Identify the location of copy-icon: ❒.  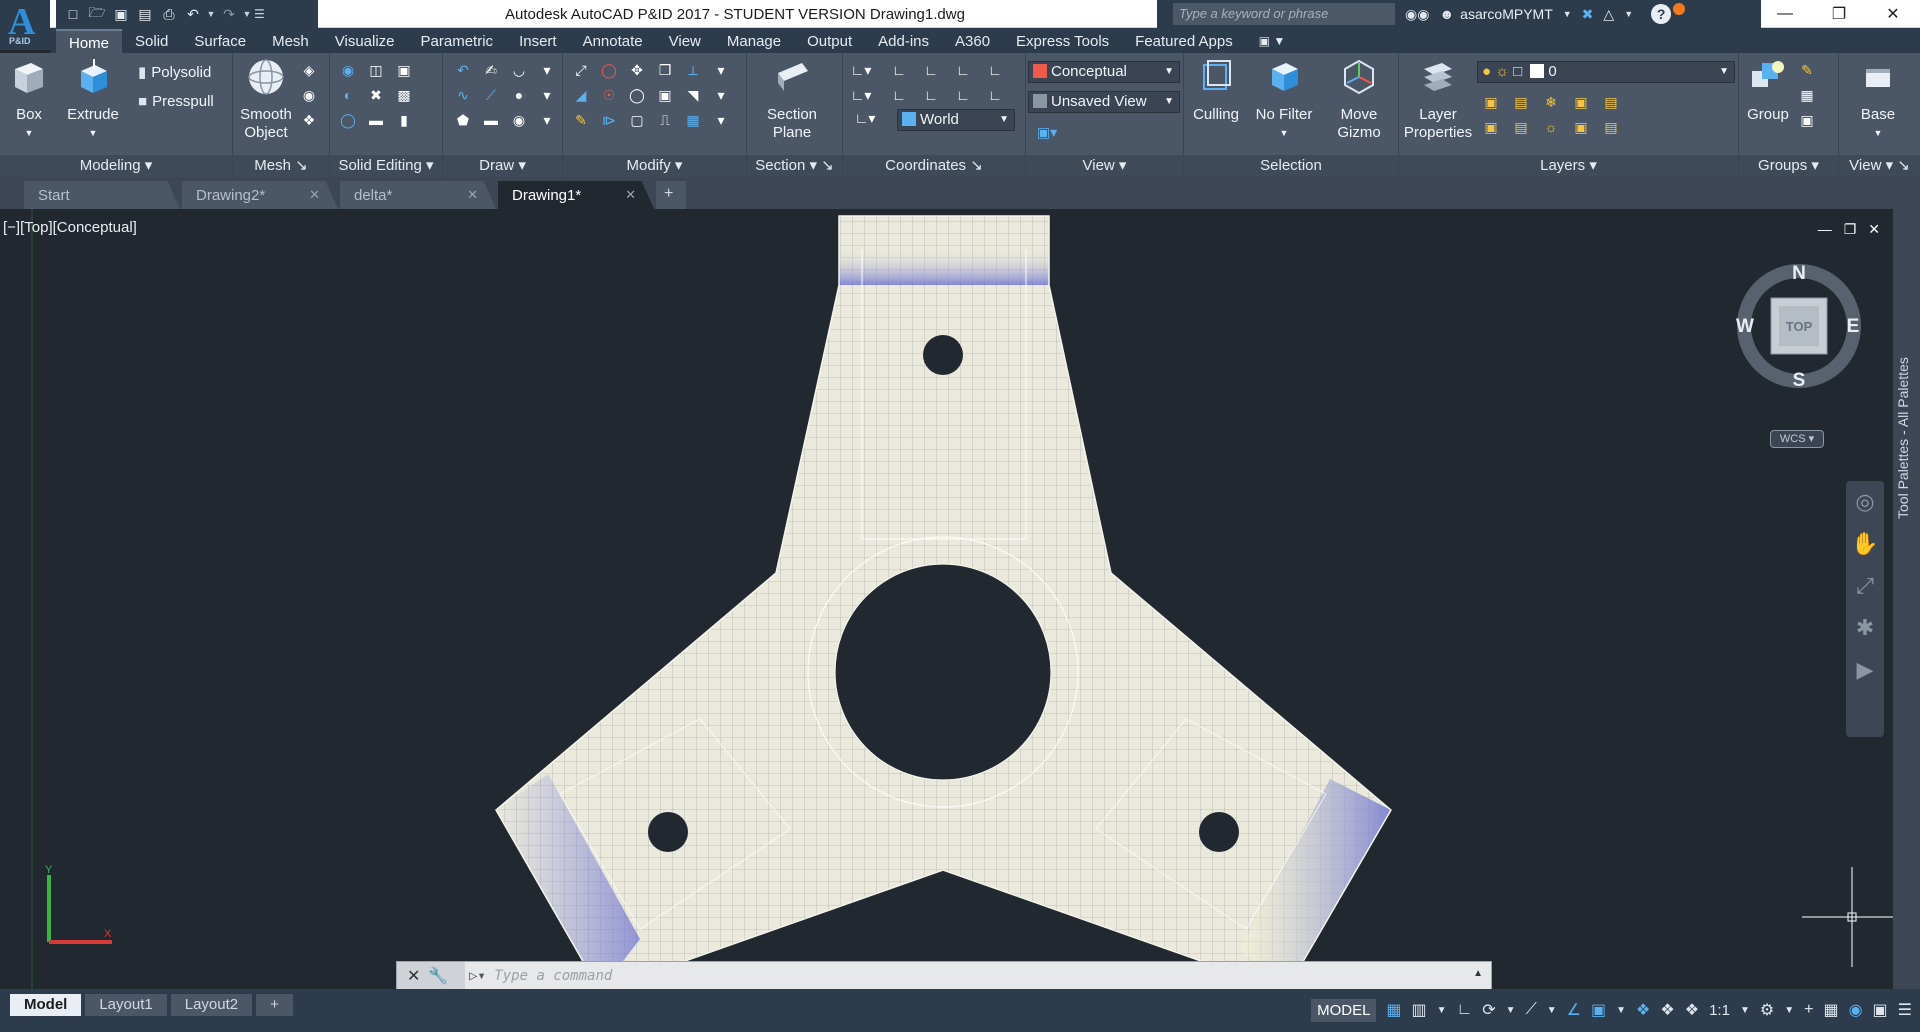
(665, 70).